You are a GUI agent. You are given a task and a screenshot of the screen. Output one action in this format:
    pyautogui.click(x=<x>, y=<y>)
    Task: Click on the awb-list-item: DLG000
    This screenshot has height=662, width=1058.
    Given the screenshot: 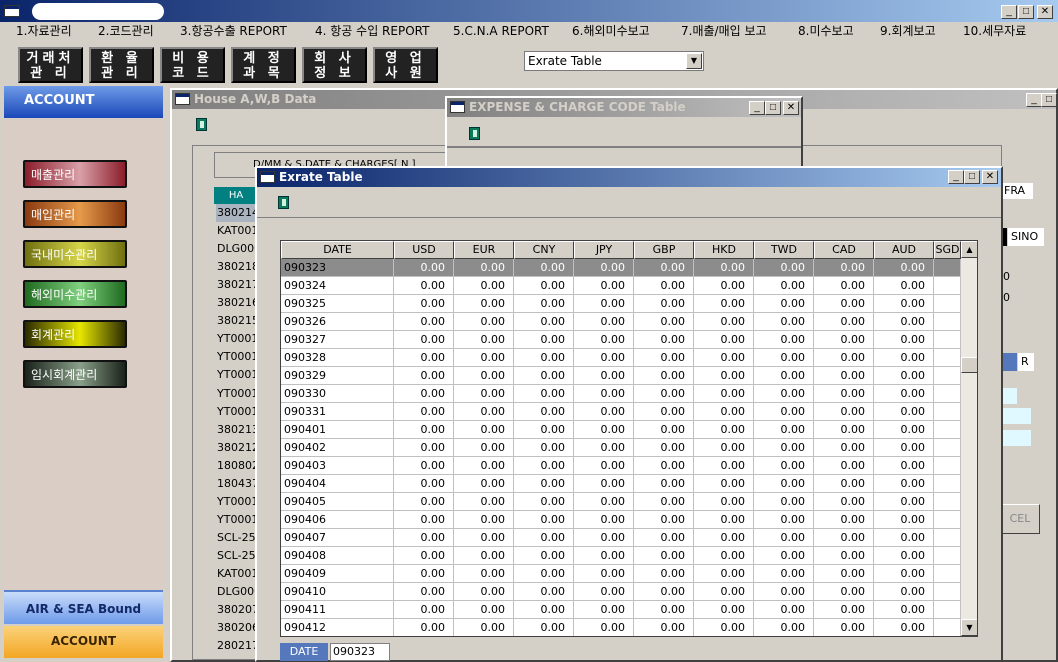 What is the action you would take?
    pyautogui.click(x=237, y=592)
    